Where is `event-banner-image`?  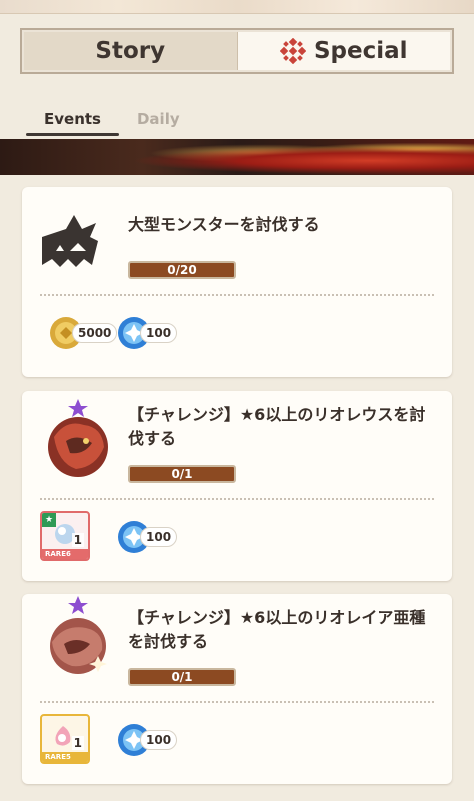
event-banner-image is located at coordinates (237, 157).